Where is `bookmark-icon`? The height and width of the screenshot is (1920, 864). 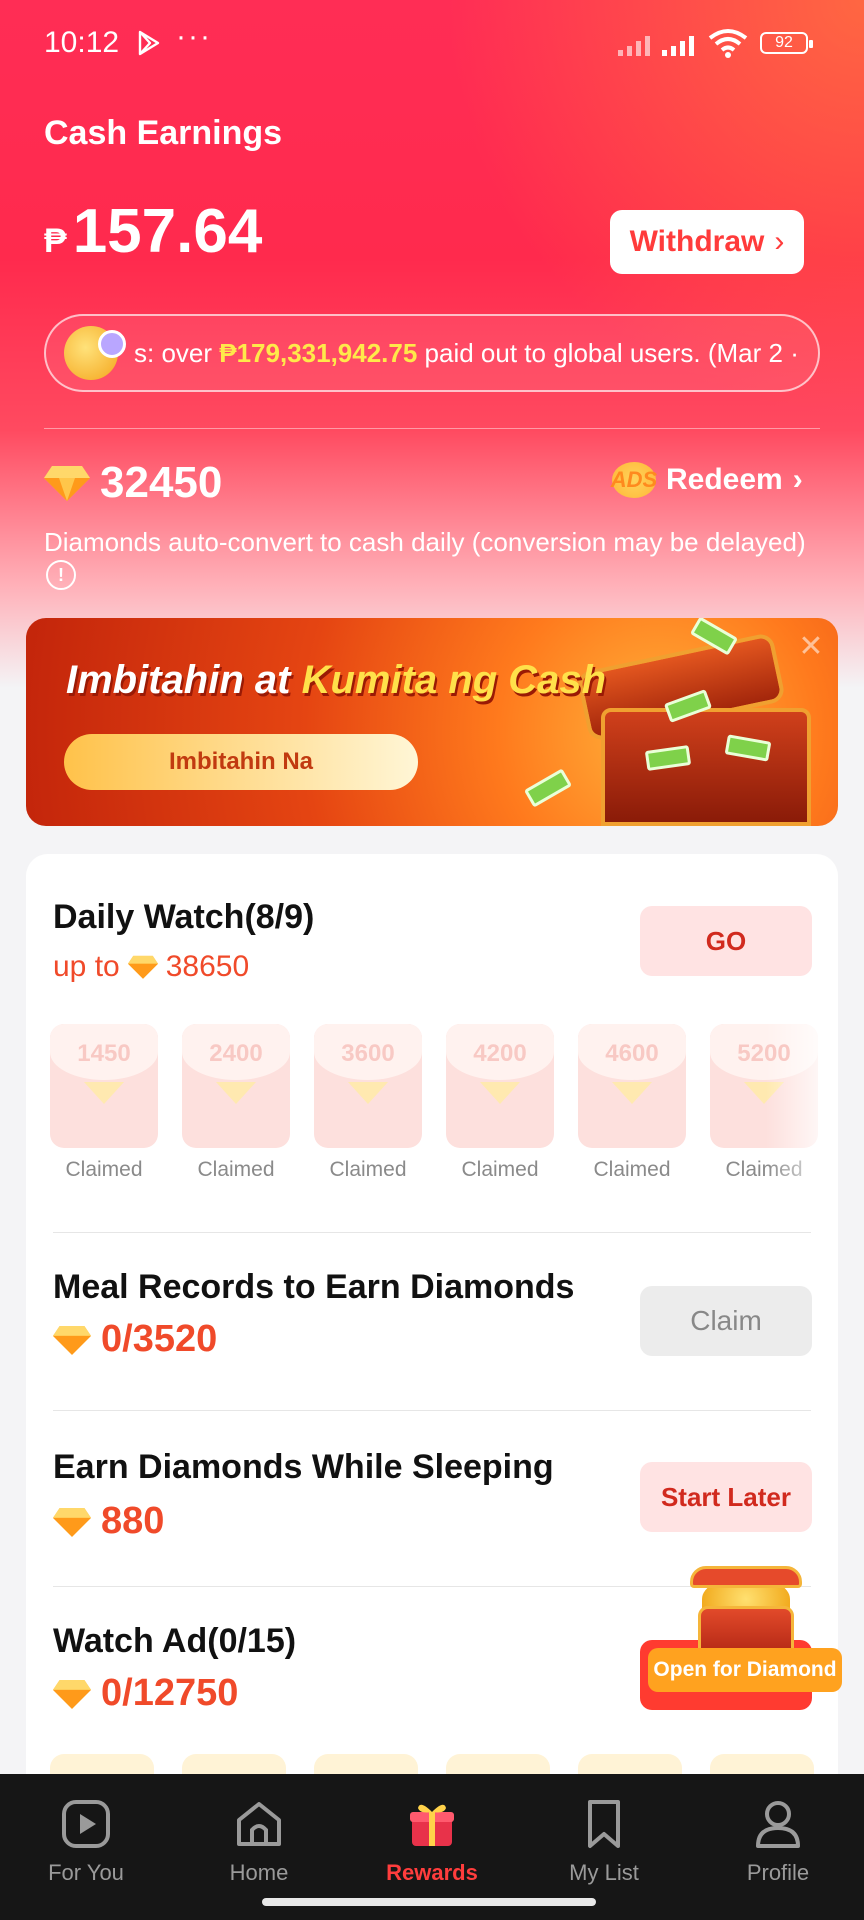 bookmark-icon is located at coordinates (604, 1824).